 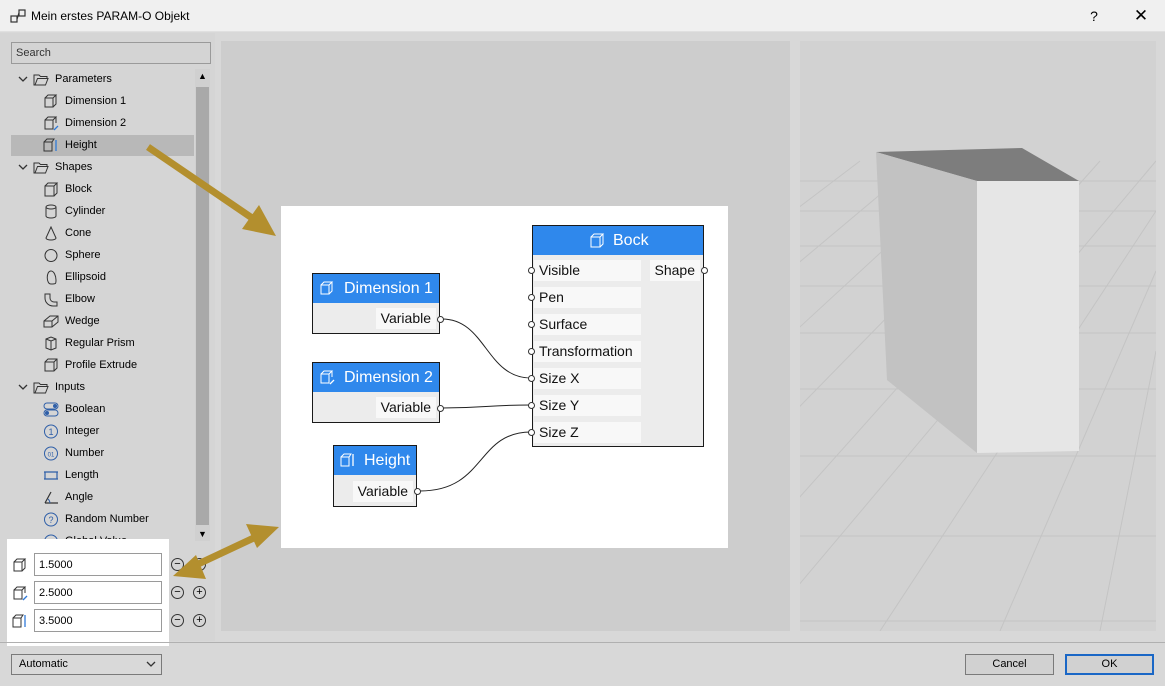 I want to click on output-dot-shape, so click(x=704, y=270).